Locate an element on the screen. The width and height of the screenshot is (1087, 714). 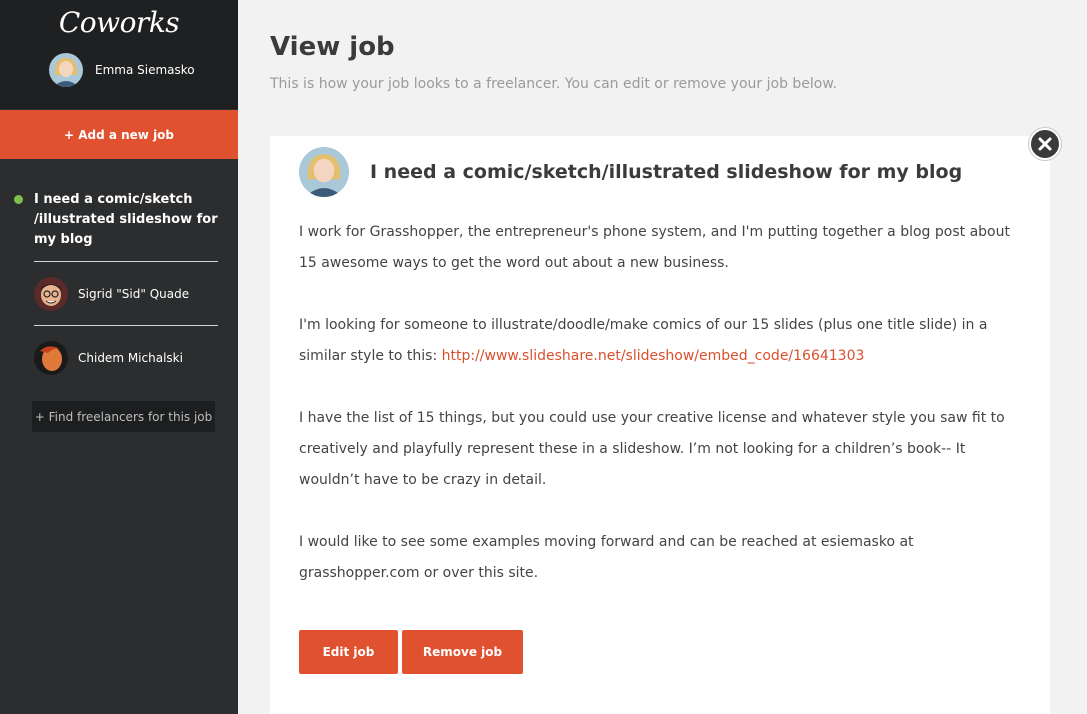
find-freelancers-button: + Find freelancers for this job is located at coordinates (123, 416).